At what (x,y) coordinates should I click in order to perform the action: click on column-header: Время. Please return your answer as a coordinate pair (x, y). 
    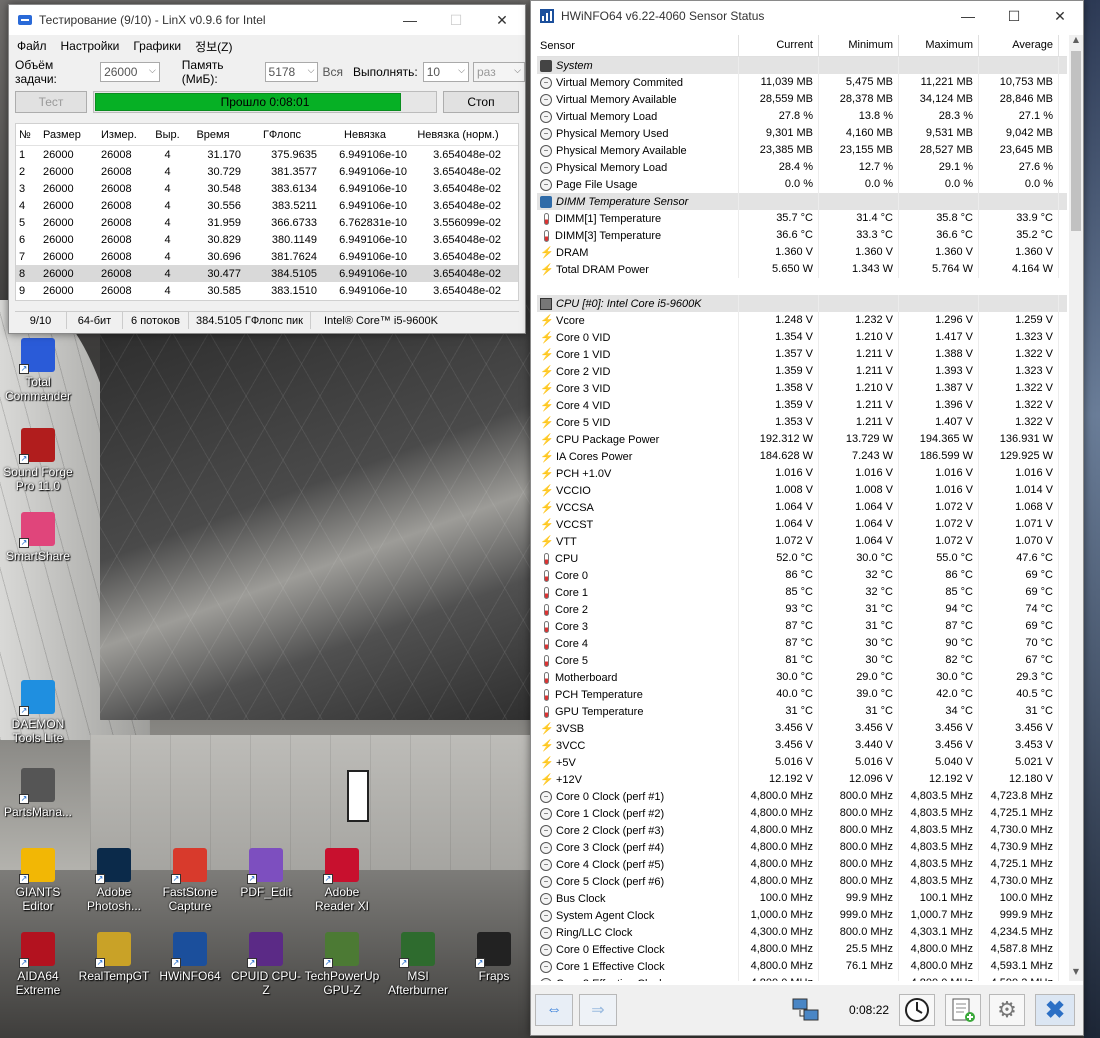
    Looking at the image, I should click on (216, 135).